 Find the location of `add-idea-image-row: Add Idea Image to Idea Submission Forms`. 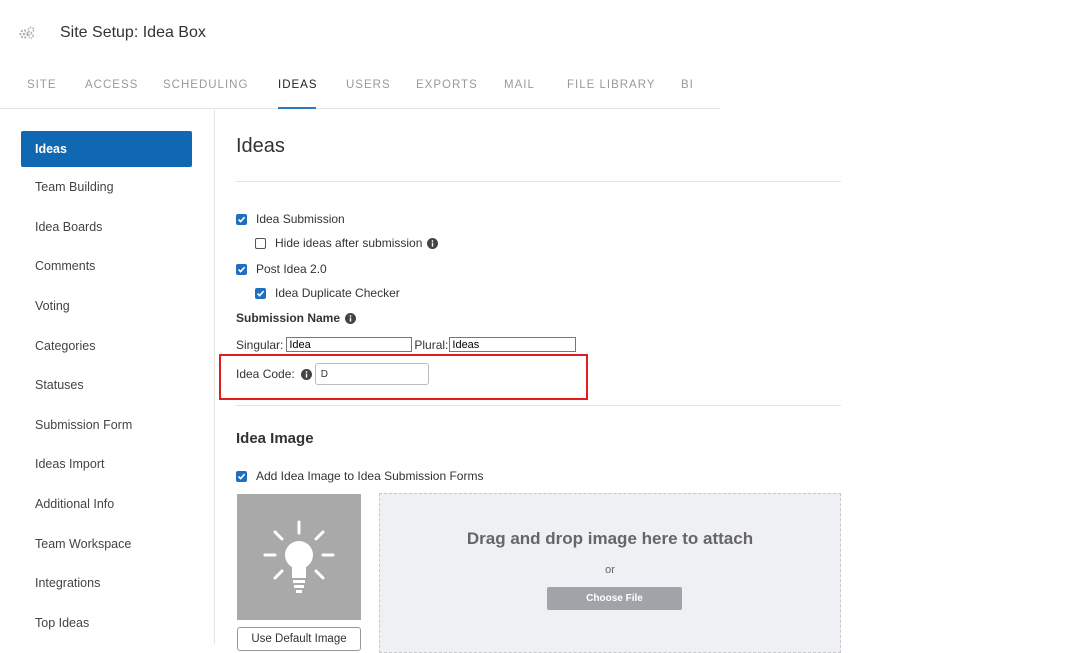

add-idea-image-row: Add Idea Image to Idea Submission Forms is located at coordinates (359, 476).